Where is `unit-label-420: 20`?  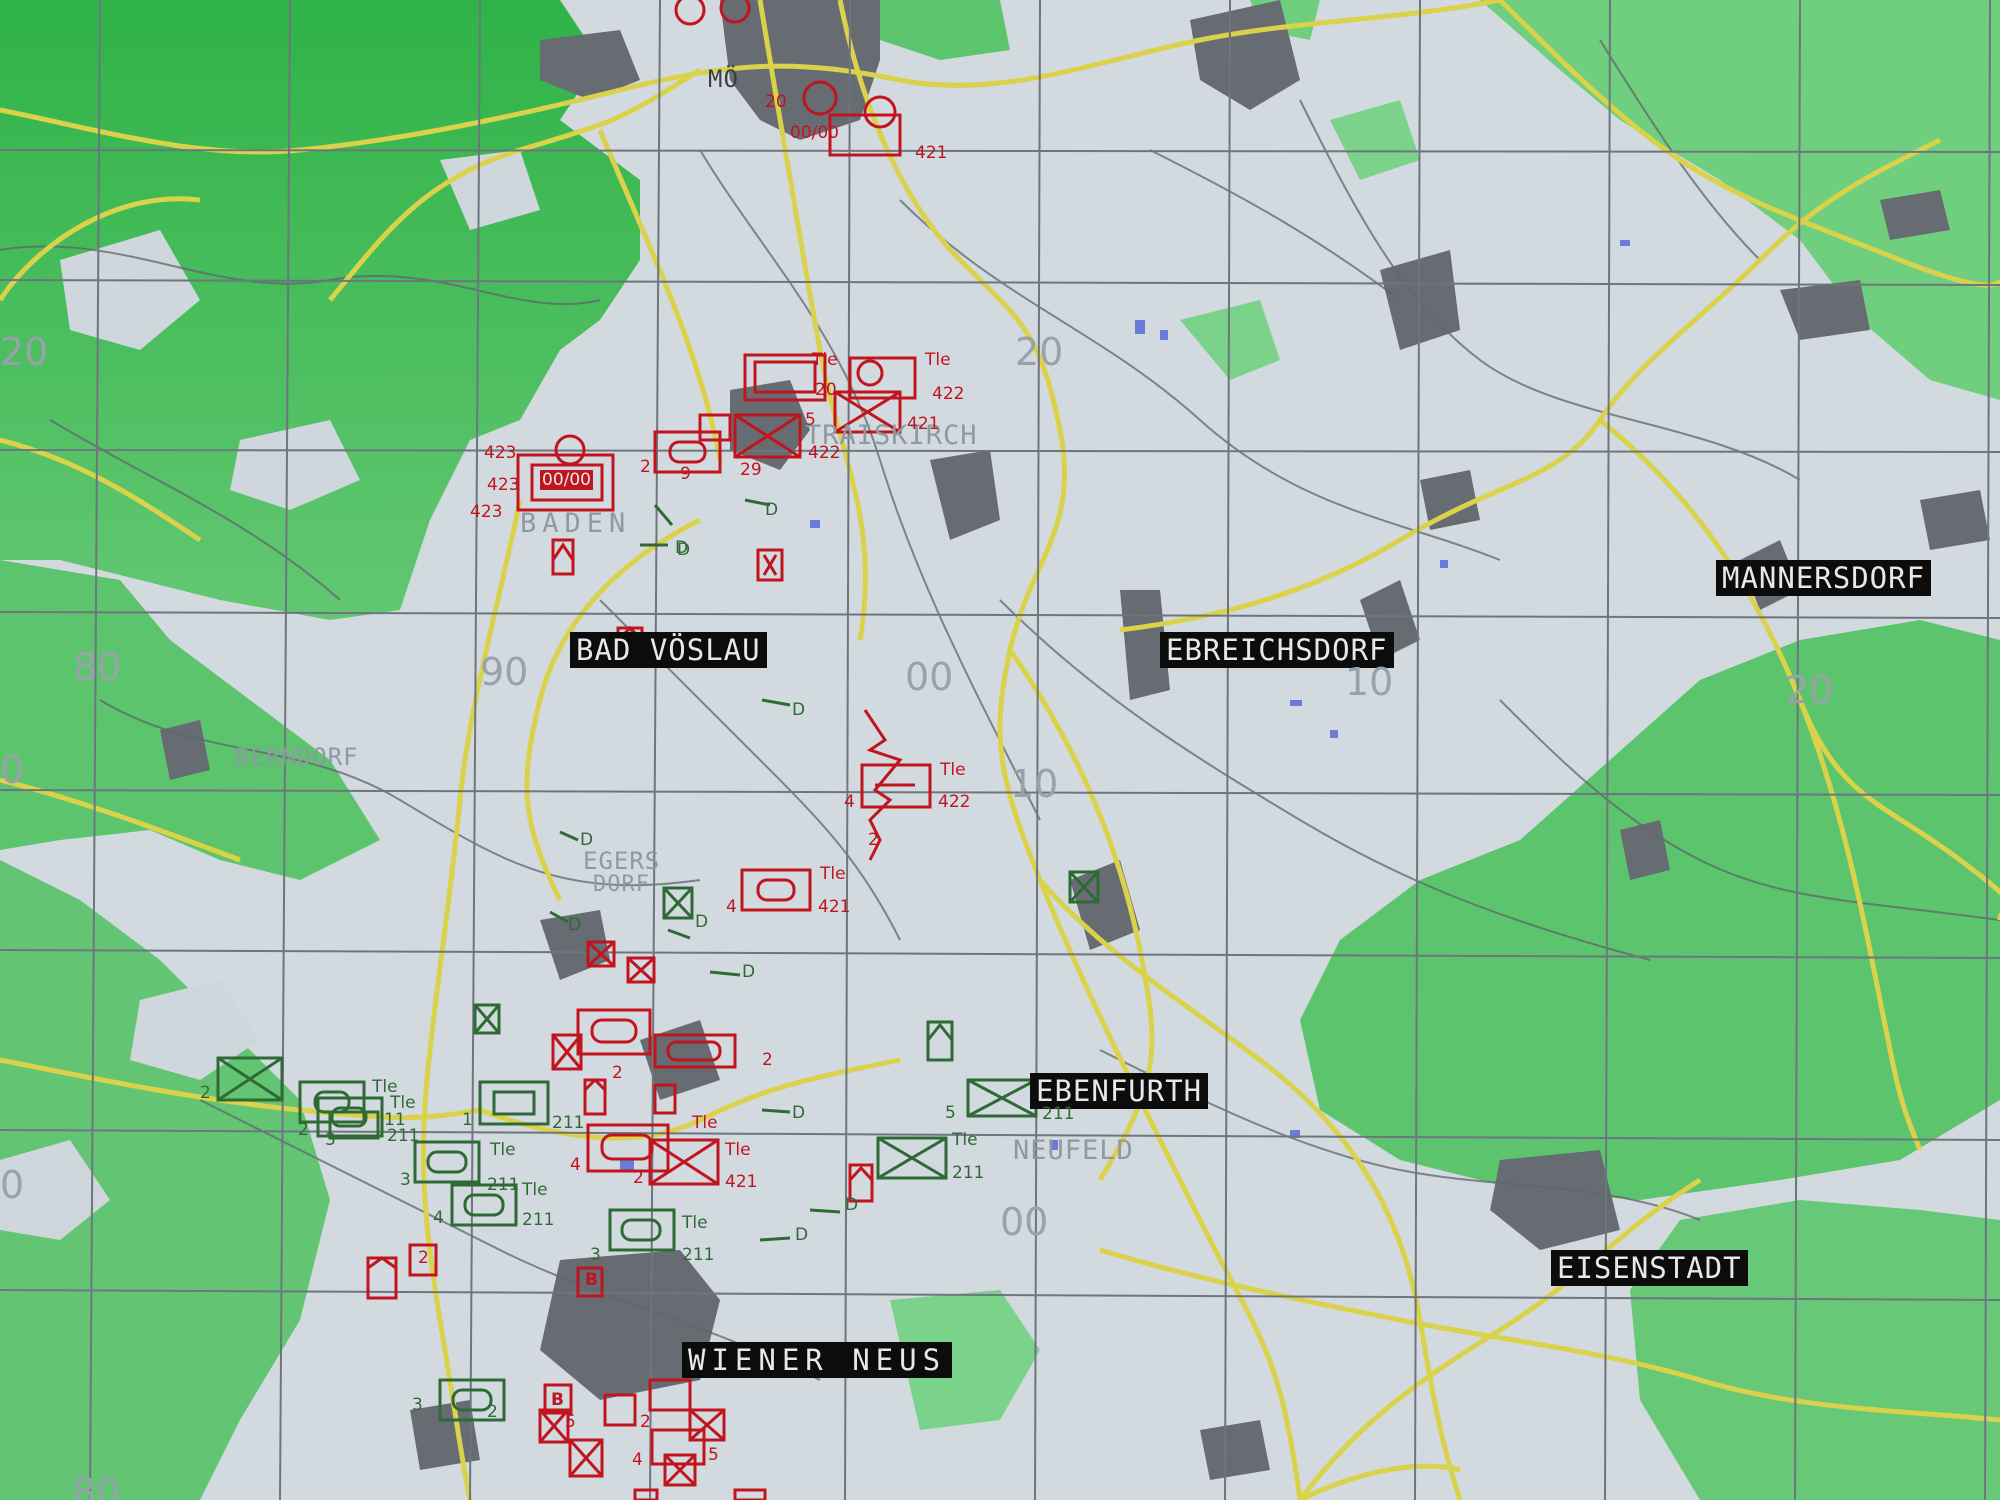 unit-label-420: 20 is located at coordinates (776, 102).